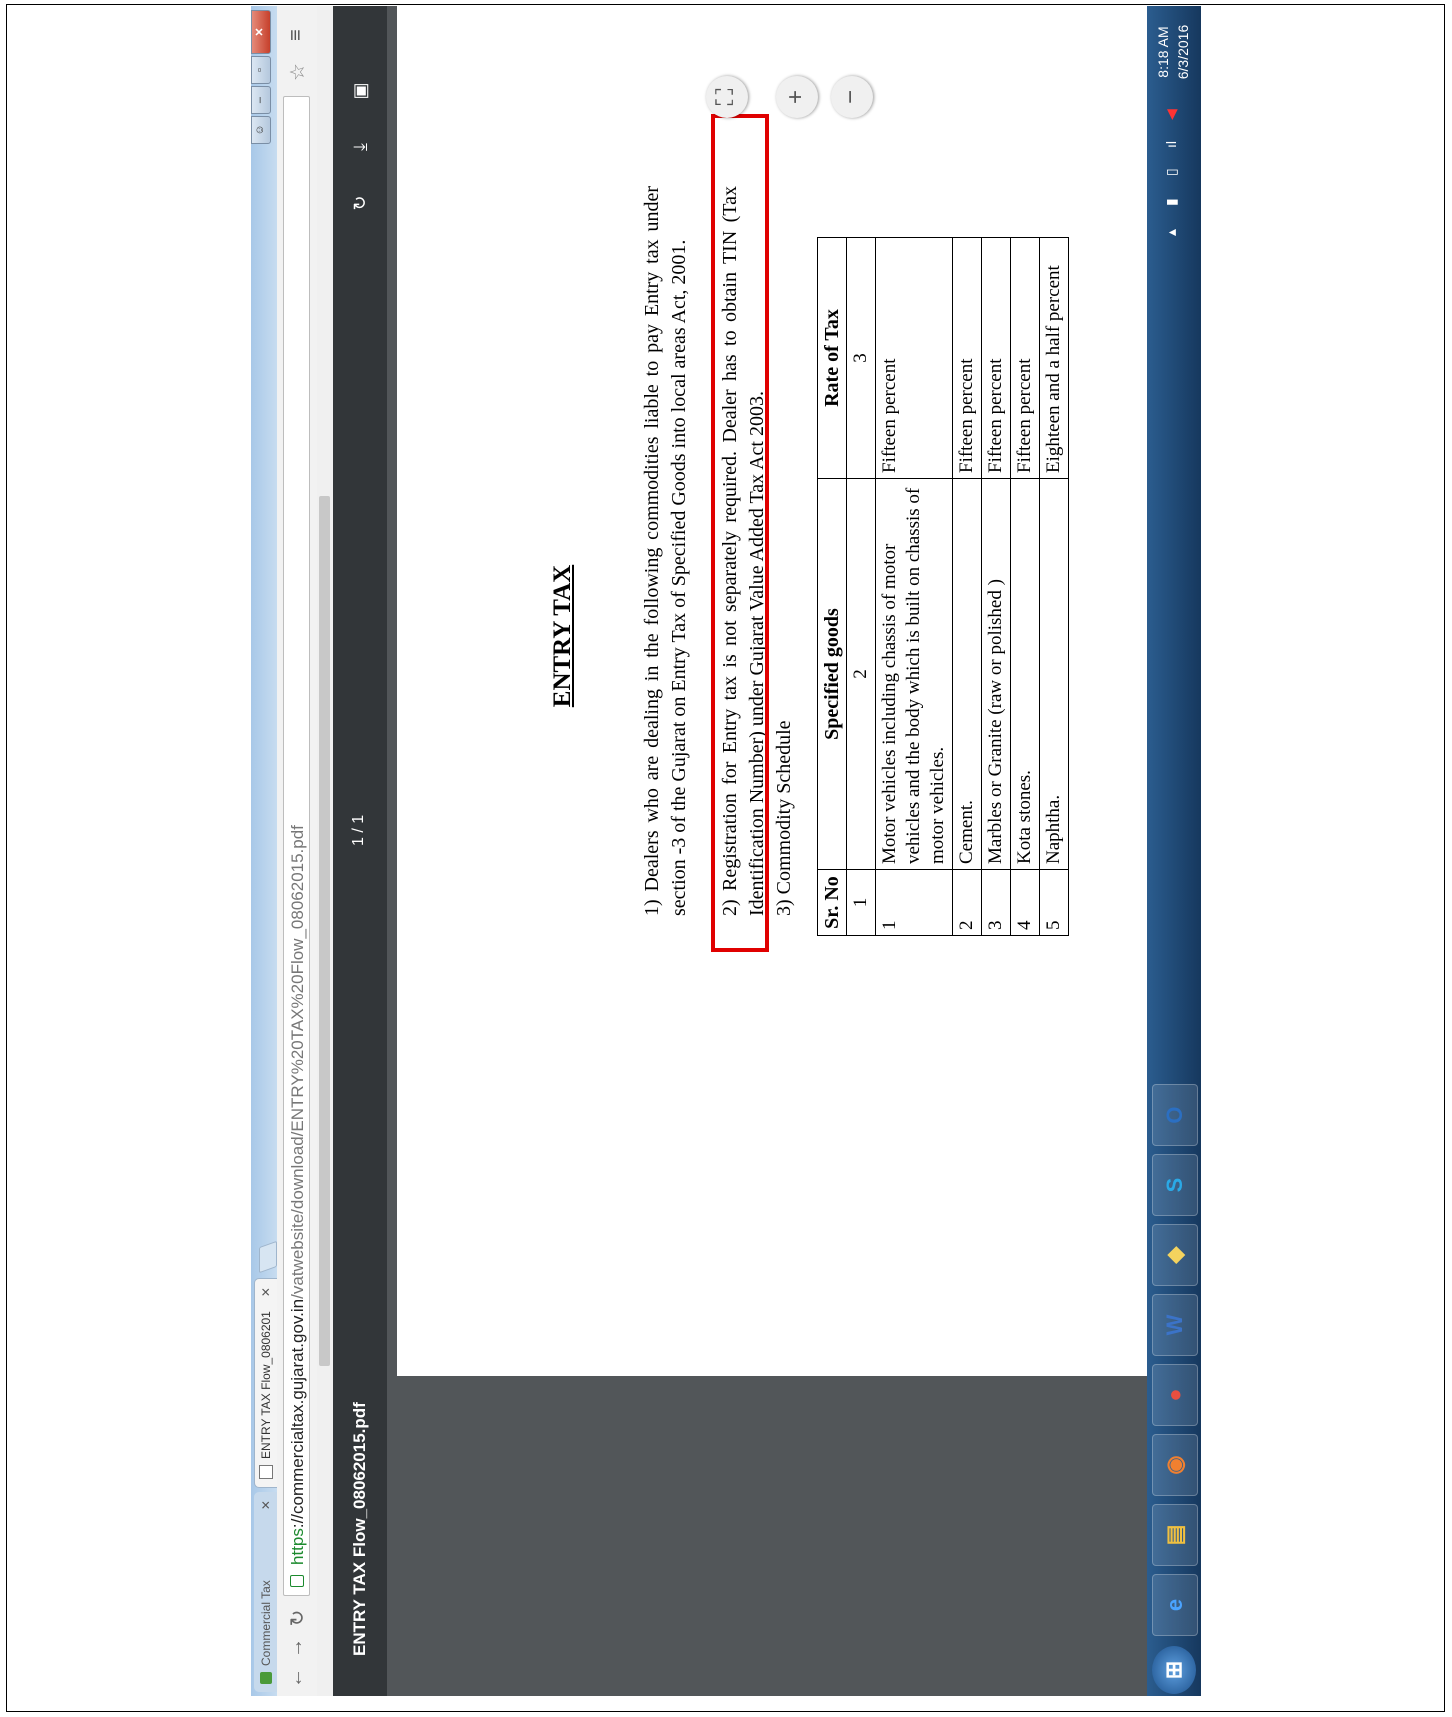 The width and height of the screenshot is (1452, 1717). What do you see at coordinates (727, 97) in the screenshot?
I see `fit-to-page-icon: ⛶` at bounding box center [727, 97].